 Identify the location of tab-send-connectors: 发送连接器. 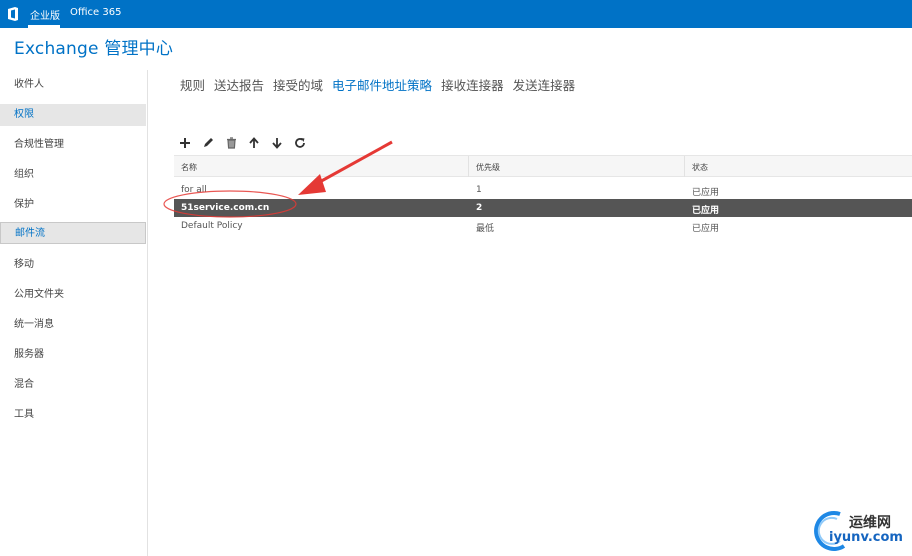
(544, 84).